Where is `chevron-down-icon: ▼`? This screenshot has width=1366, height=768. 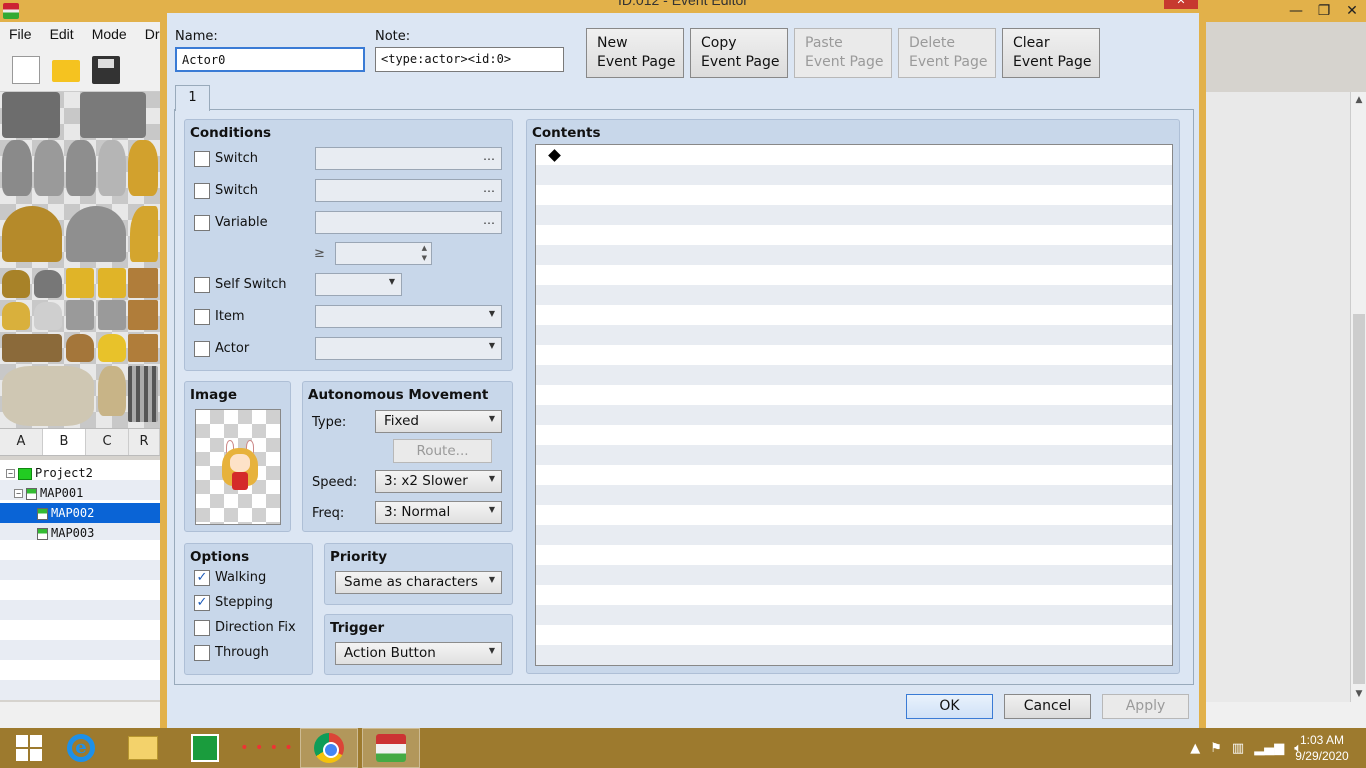
chevron-down-icon: ▼ is located at coordinates (491, 345).